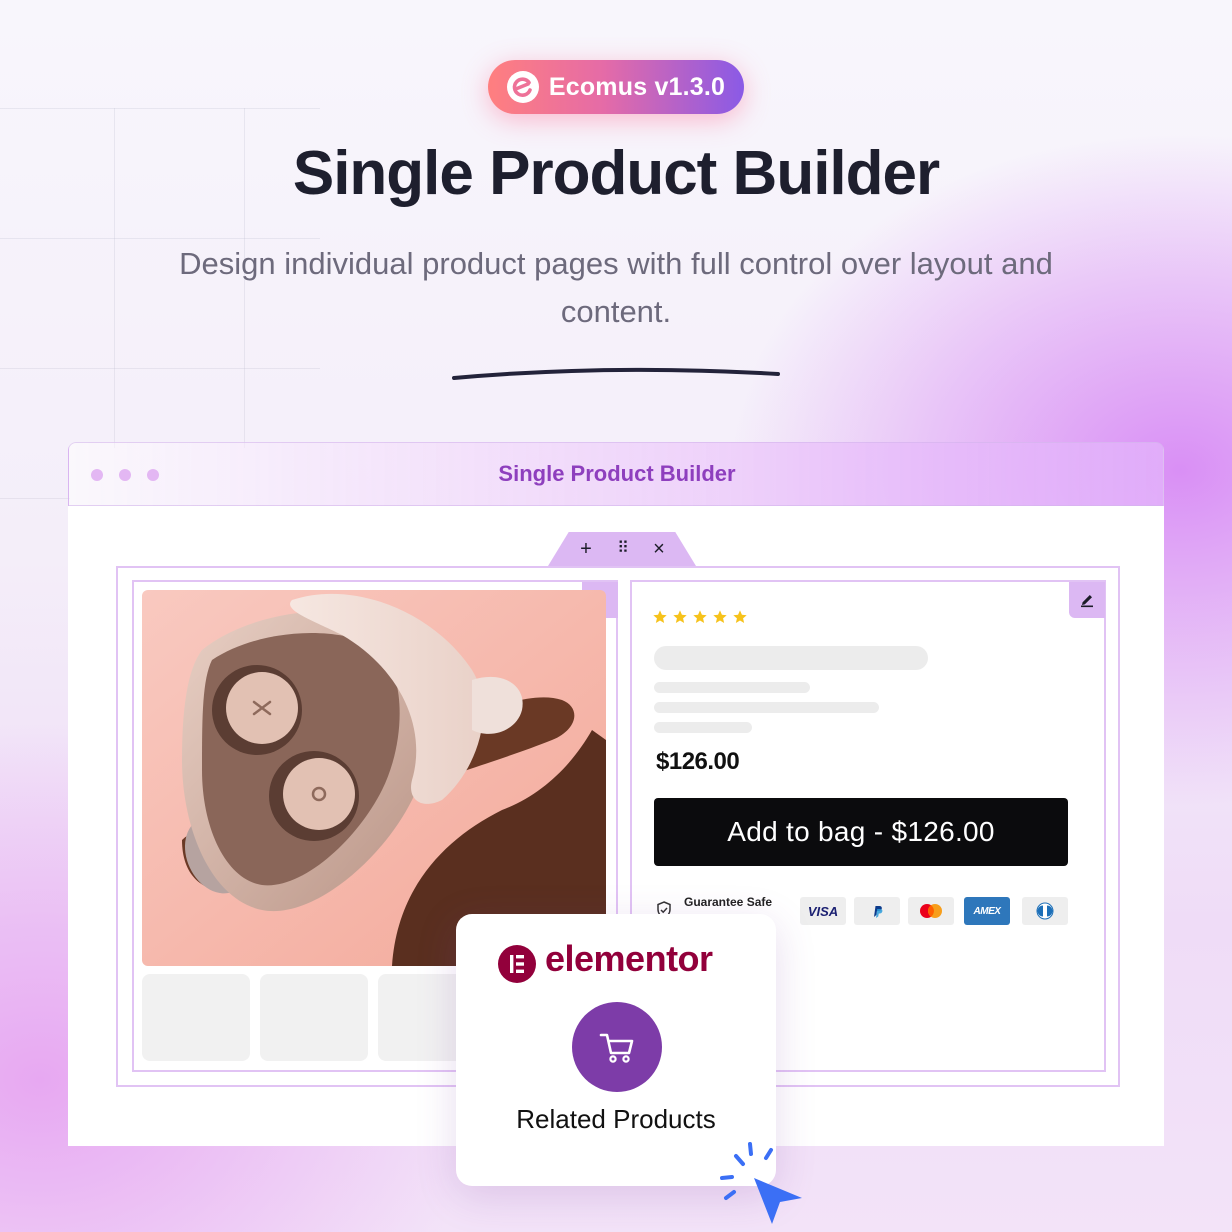 This screenshot has width=1232, height=1232. I want to click on version-badge: Ecomus v1.3.0, so click(616, 87).